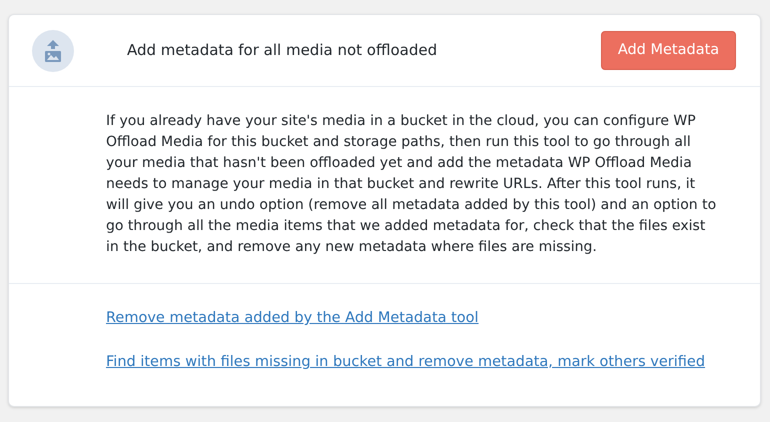 This screenshot has height=422, width=770. I want to click on tool-link: Remove metadata added by the Add Metadata tool, so click(292, 318).